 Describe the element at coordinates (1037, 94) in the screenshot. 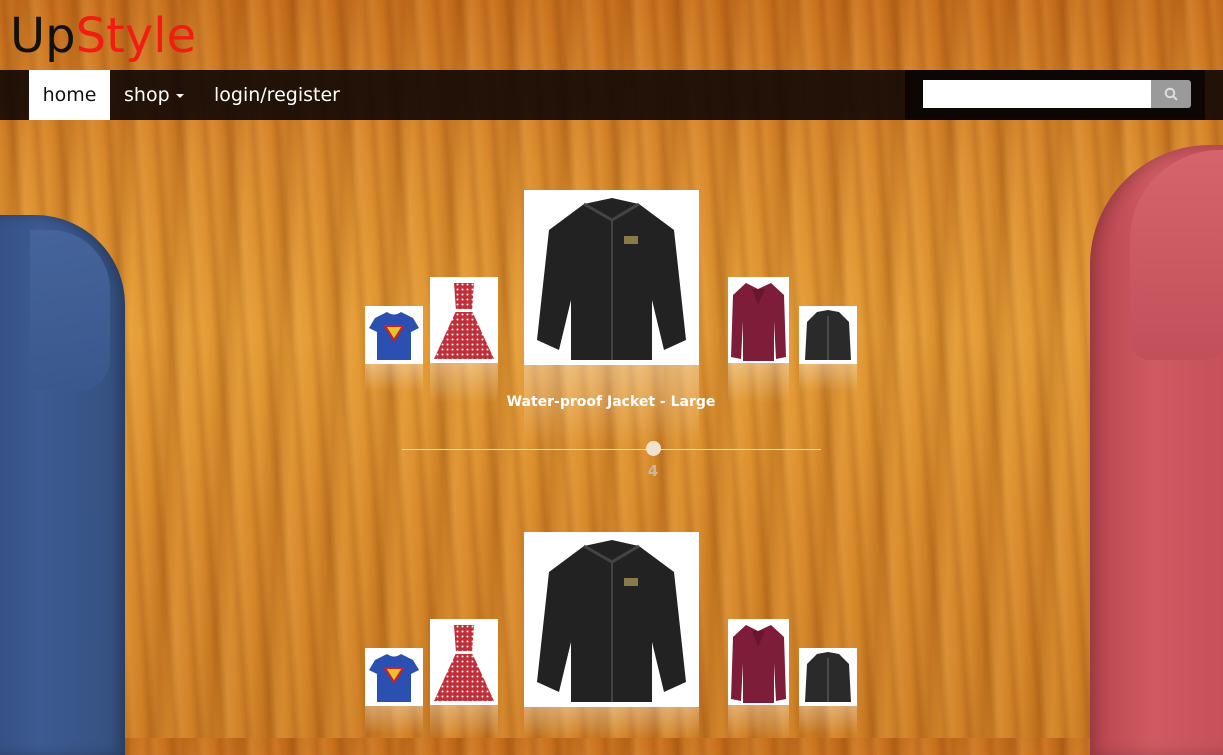

I see `search-input` at that location.